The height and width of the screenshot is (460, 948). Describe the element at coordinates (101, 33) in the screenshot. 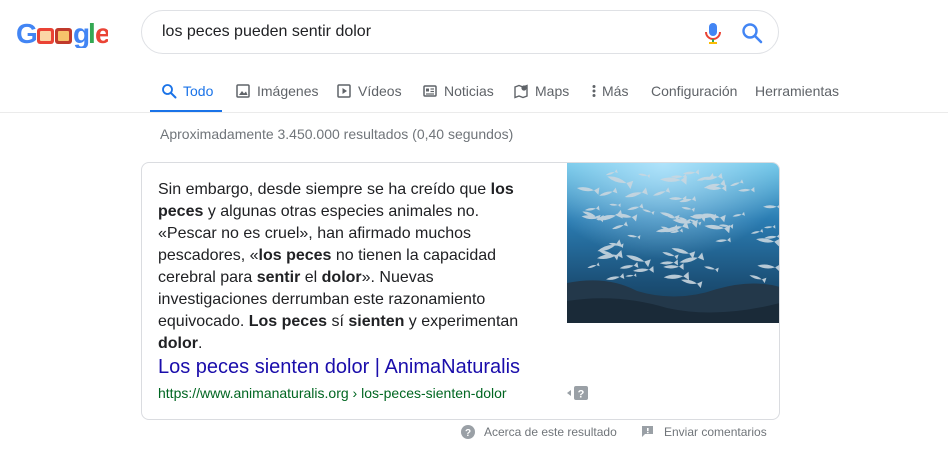

I see `svg-text: e` at that location.